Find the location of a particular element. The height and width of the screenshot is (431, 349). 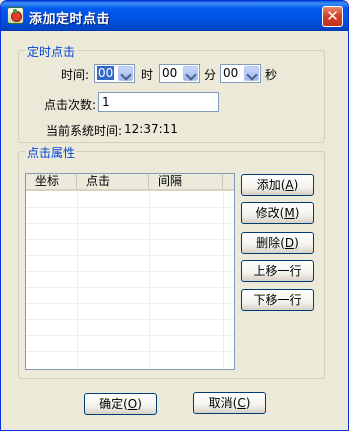

delete-button: 删除(D) is located at coordinates (277, 243).